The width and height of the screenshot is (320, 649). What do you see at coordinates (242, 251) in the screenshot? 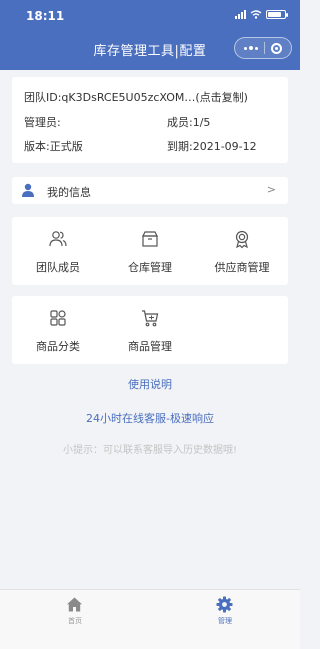
I see `grid-item-supplier: 供应商管理` at bounding box center [242, 251].